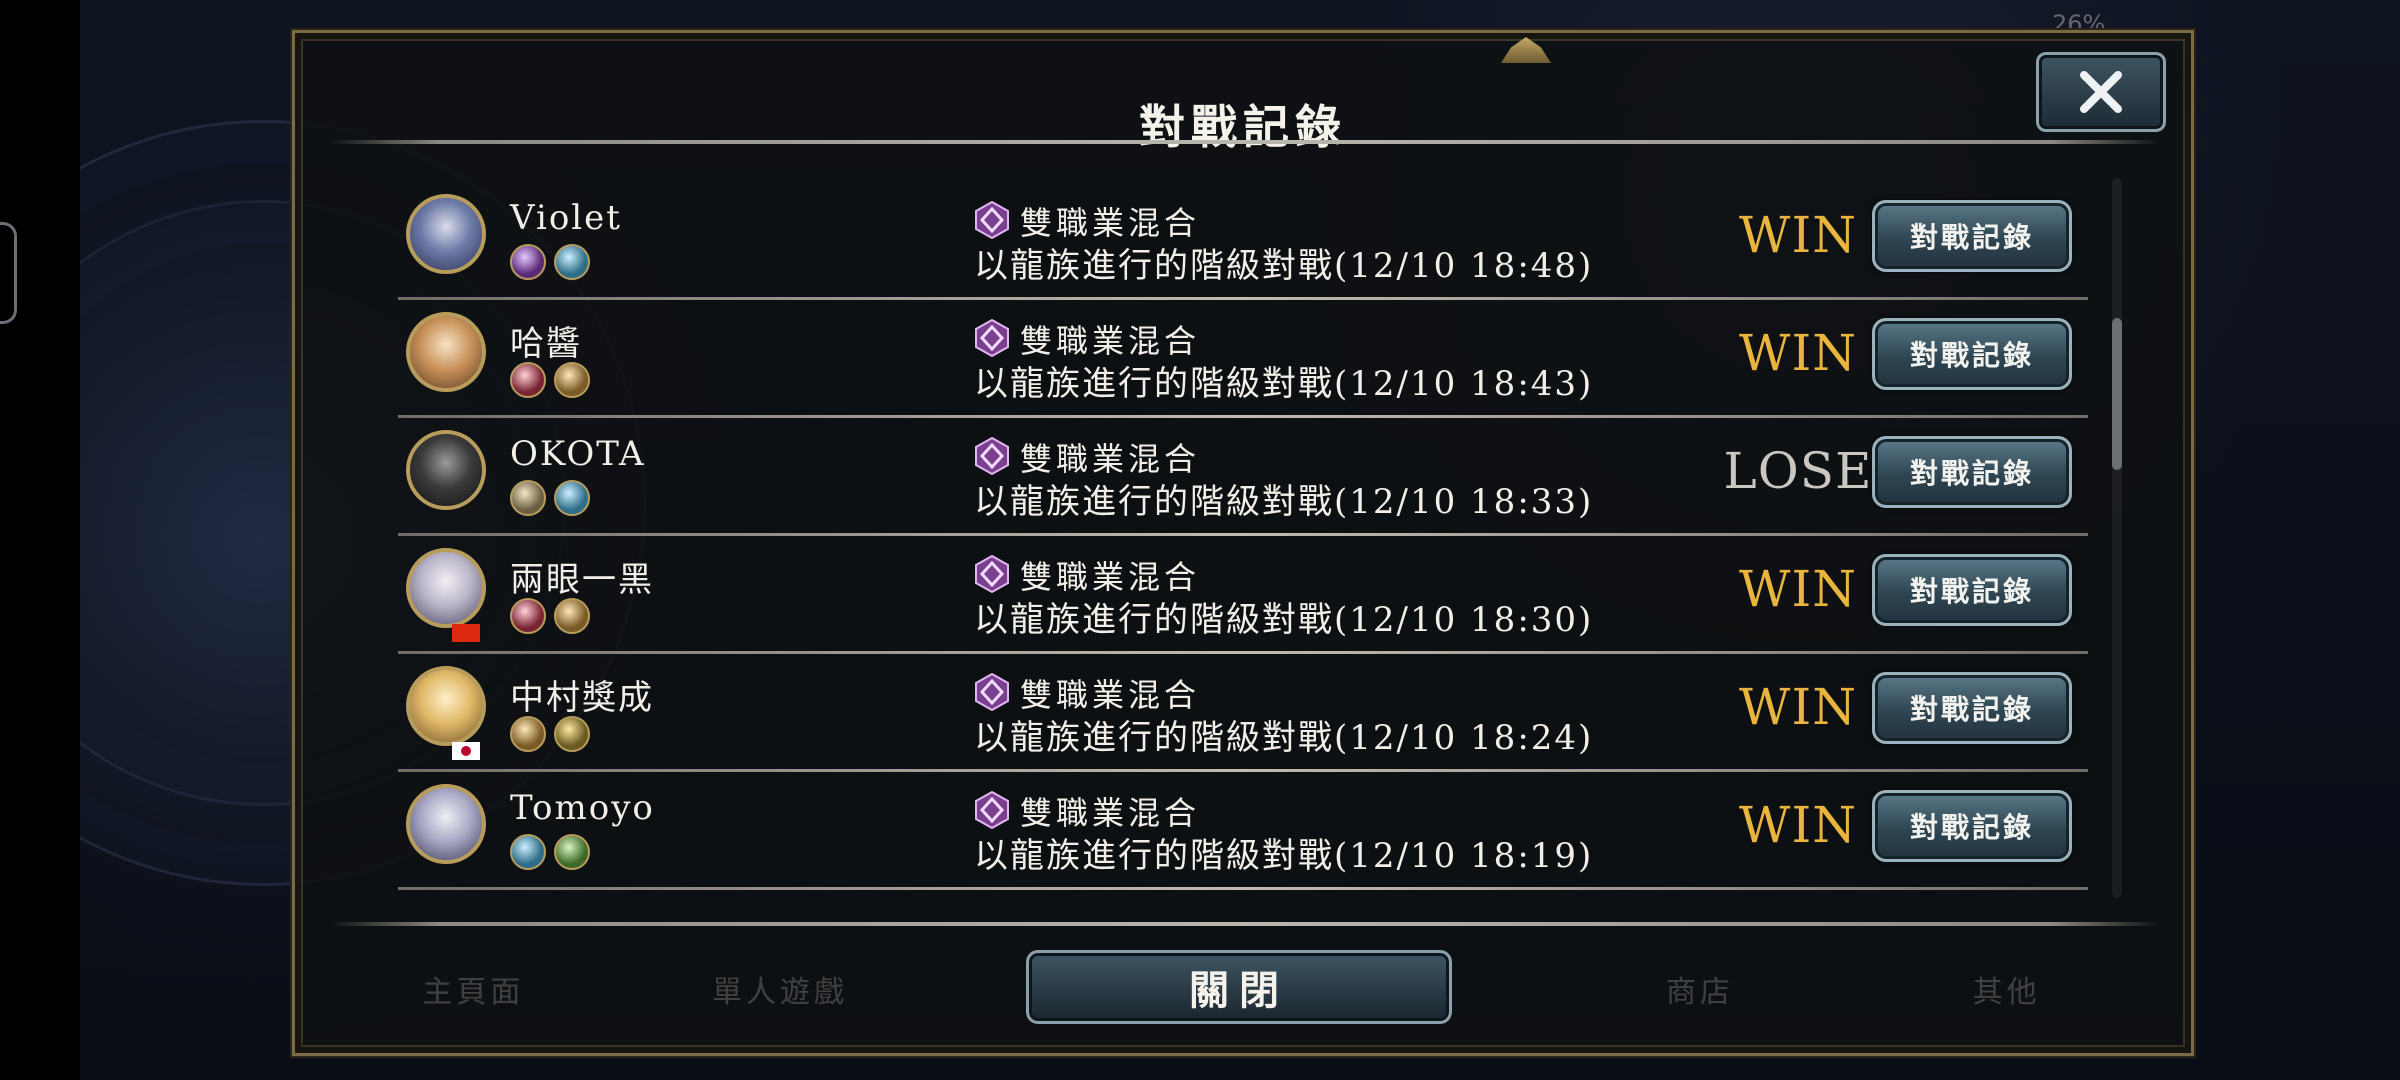 This screenshot has height=1080, width=2400. Describe the element at coordinates (1243, 711) in the screenshot. I see `match-row: 中村獎成 雙職業混合 以龍族進行的階級對戰(12/10 18:24) WIN 對戰記錄` at that location.